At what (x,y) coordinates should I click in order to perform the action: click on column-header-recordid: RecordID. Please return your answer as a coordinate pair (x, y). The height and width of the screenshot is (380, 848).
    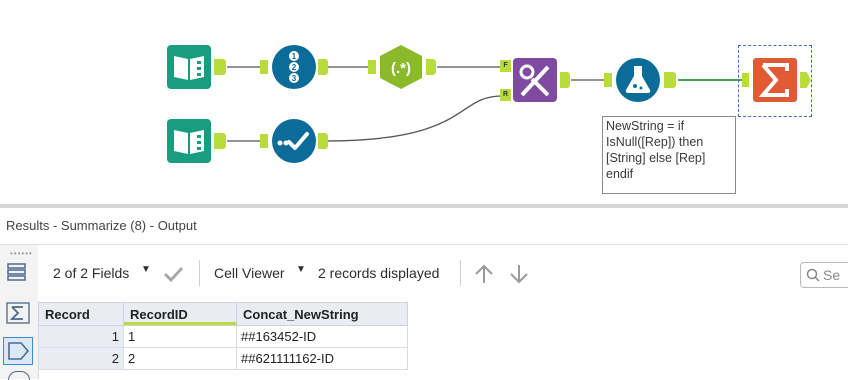
    Looking at the image, I should click on (180, 314).